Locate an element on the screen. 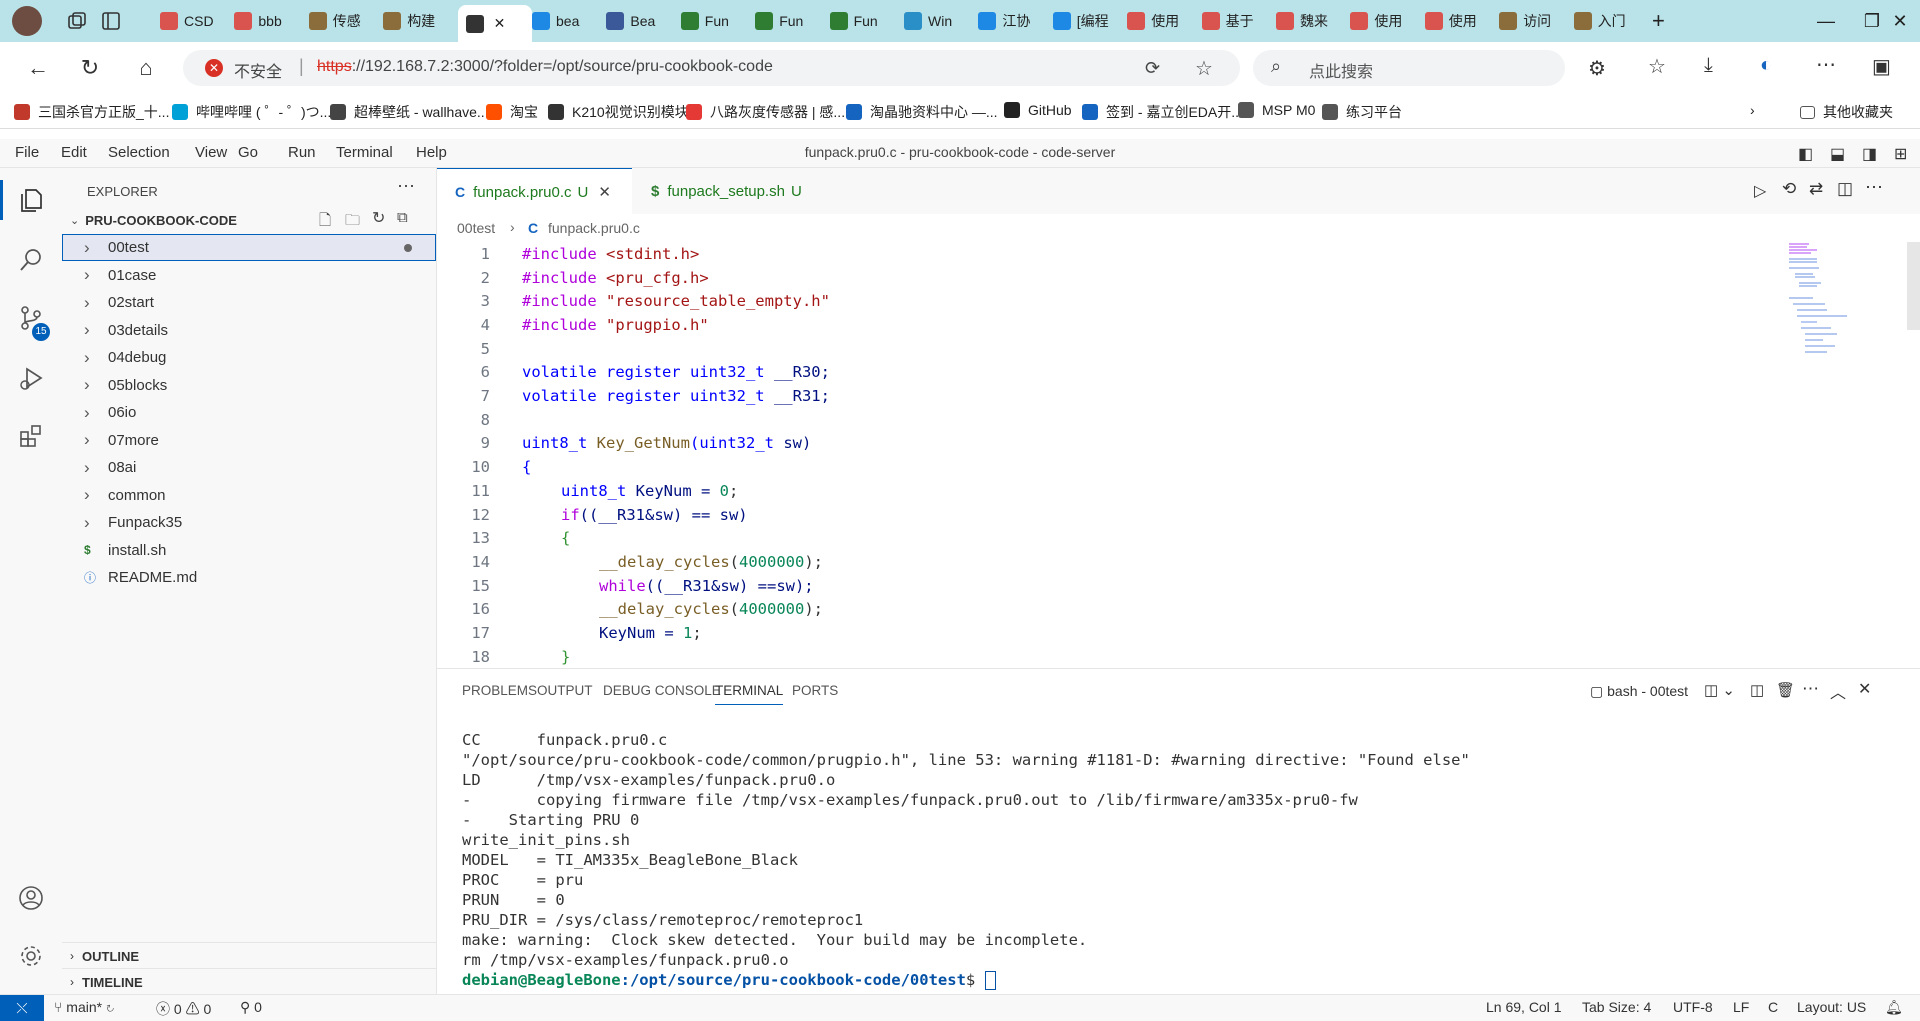  browser-tab: CSD is located at coordinates (193, 21).